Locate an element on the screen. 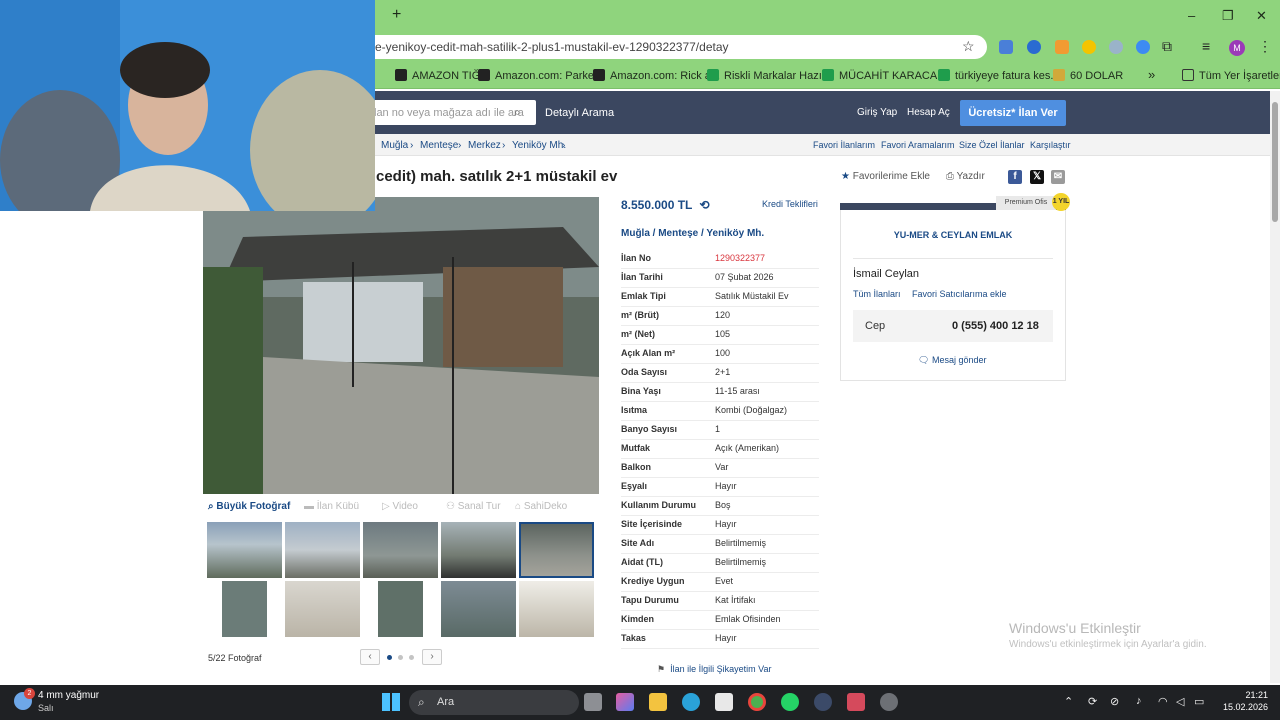 The height and width of the screenshot is (720, 1280). login-link: Giriş Yap is located at coordinates (877, 112).